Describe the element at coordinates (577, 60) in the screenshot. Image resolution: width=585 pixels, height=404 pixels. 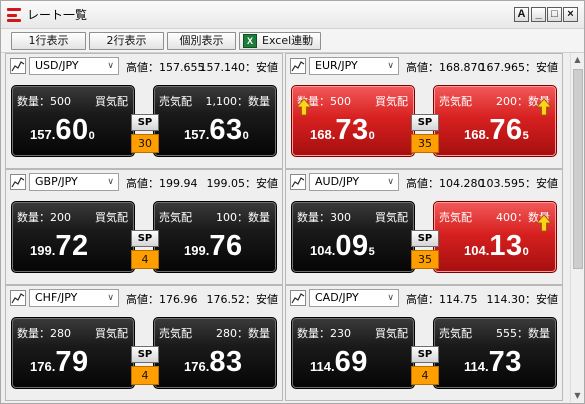
I see `scroll-up-arrow-icon: ▲` at that location.